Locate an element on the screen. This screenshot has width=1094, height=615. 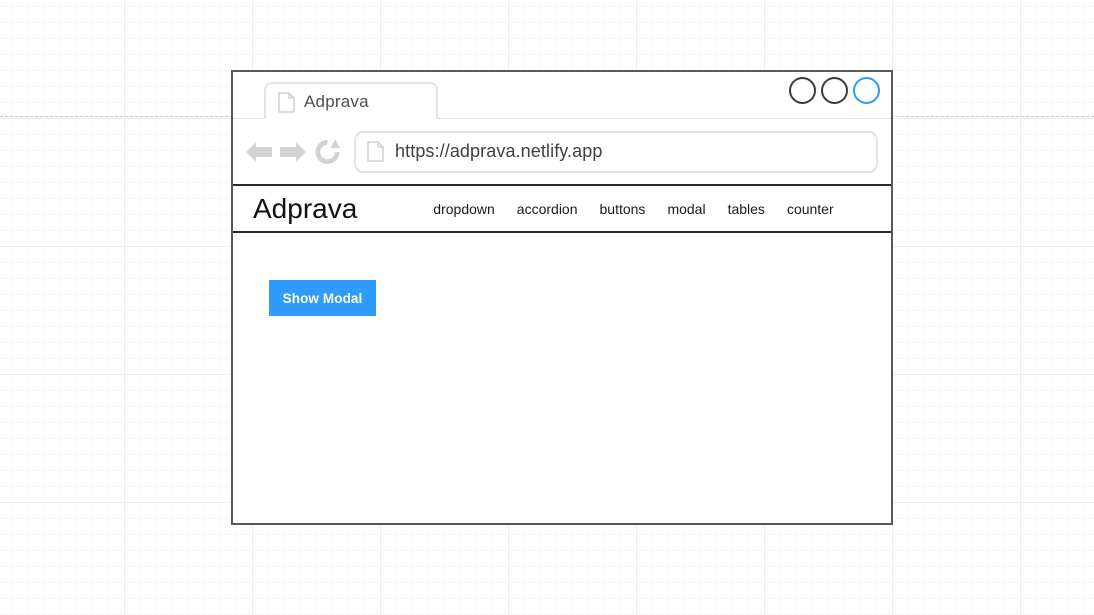
browser-tab-title: Adprava is located at coordinates (336, 101).